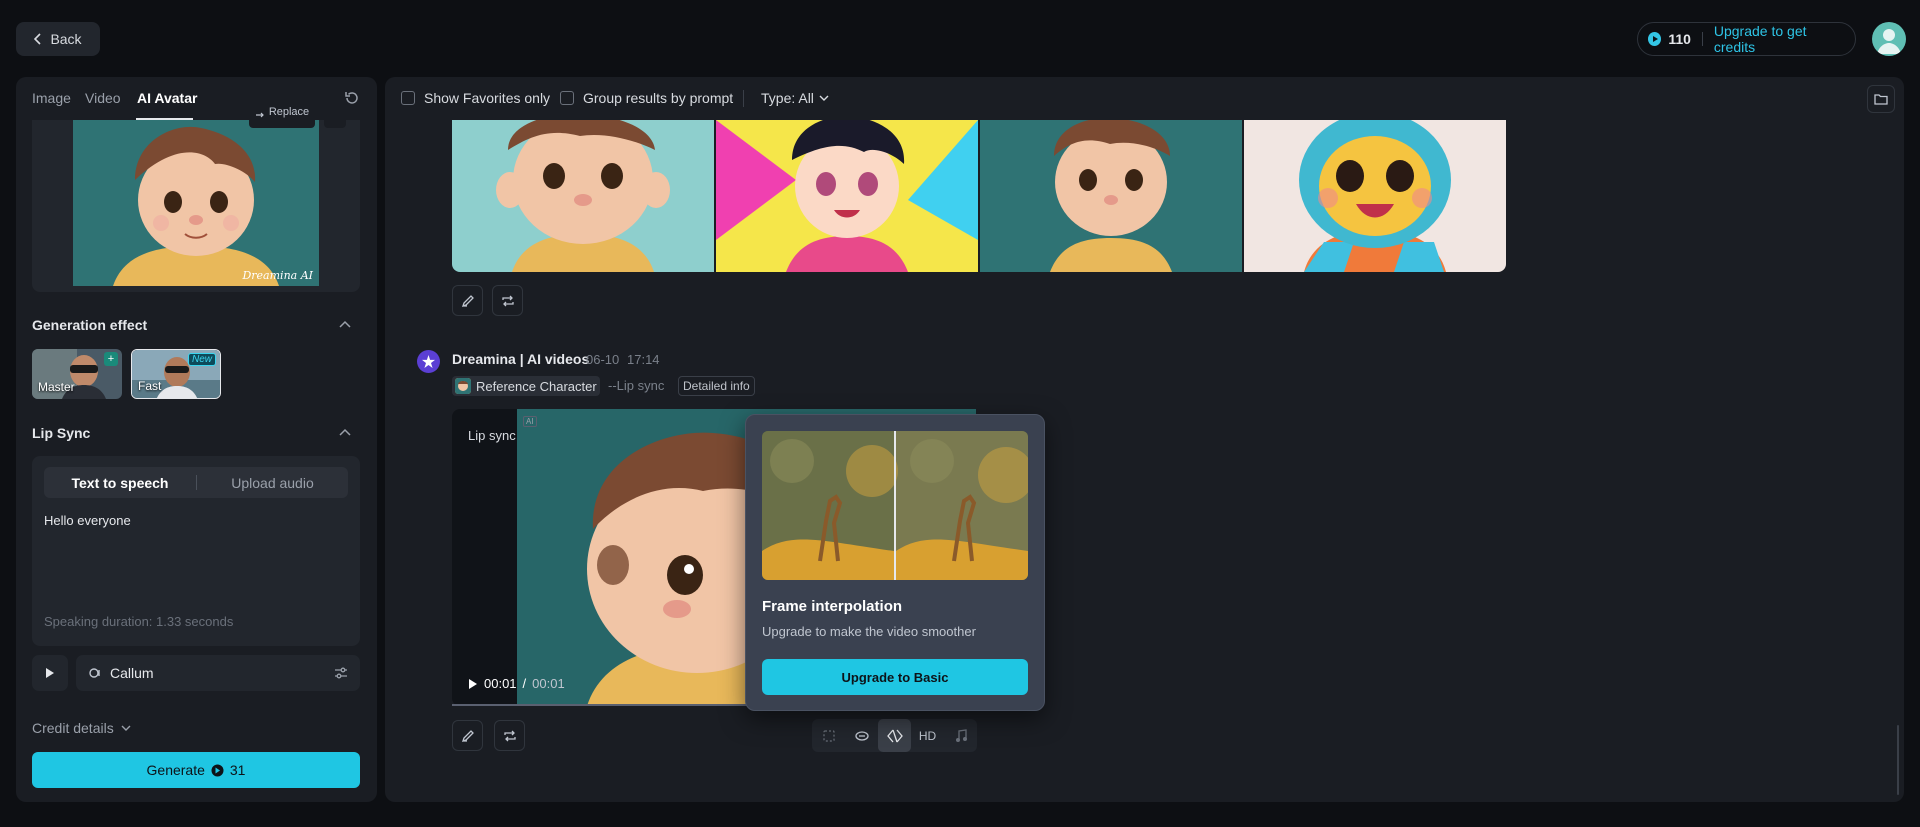 This screenshot has height=827, width=1920. What do you see at coordinates (260, 117) in the screenshot?
I see `replace-icon` at bounding box center [260, 117].